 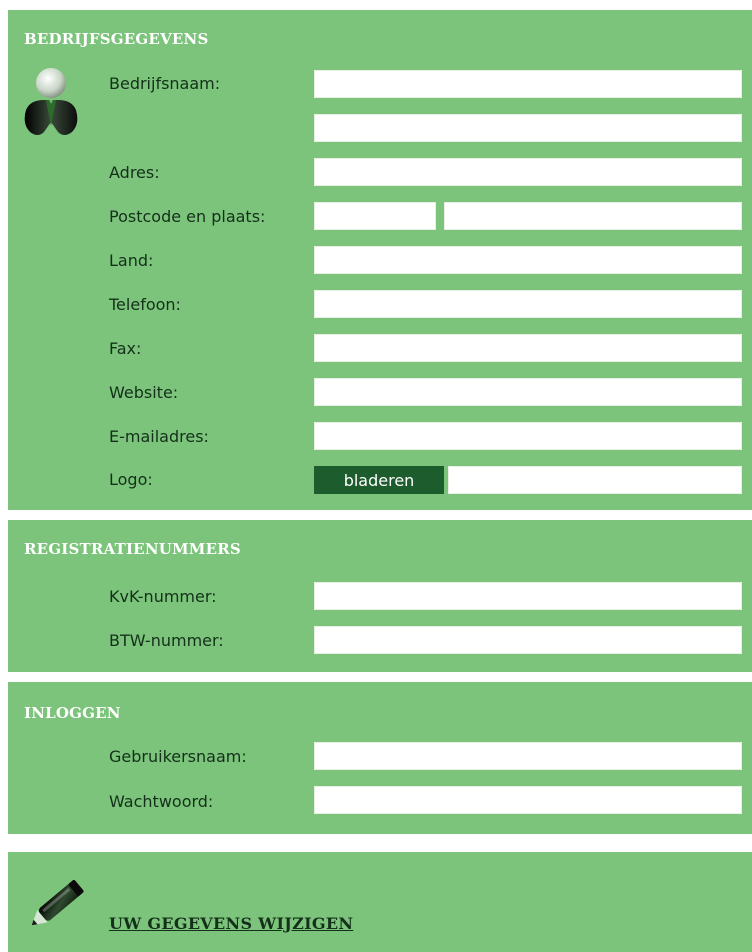 What do you see at coordinates (528, 596) in the screenshot?
I see `kvk-input` at bounding box center [528, 596].